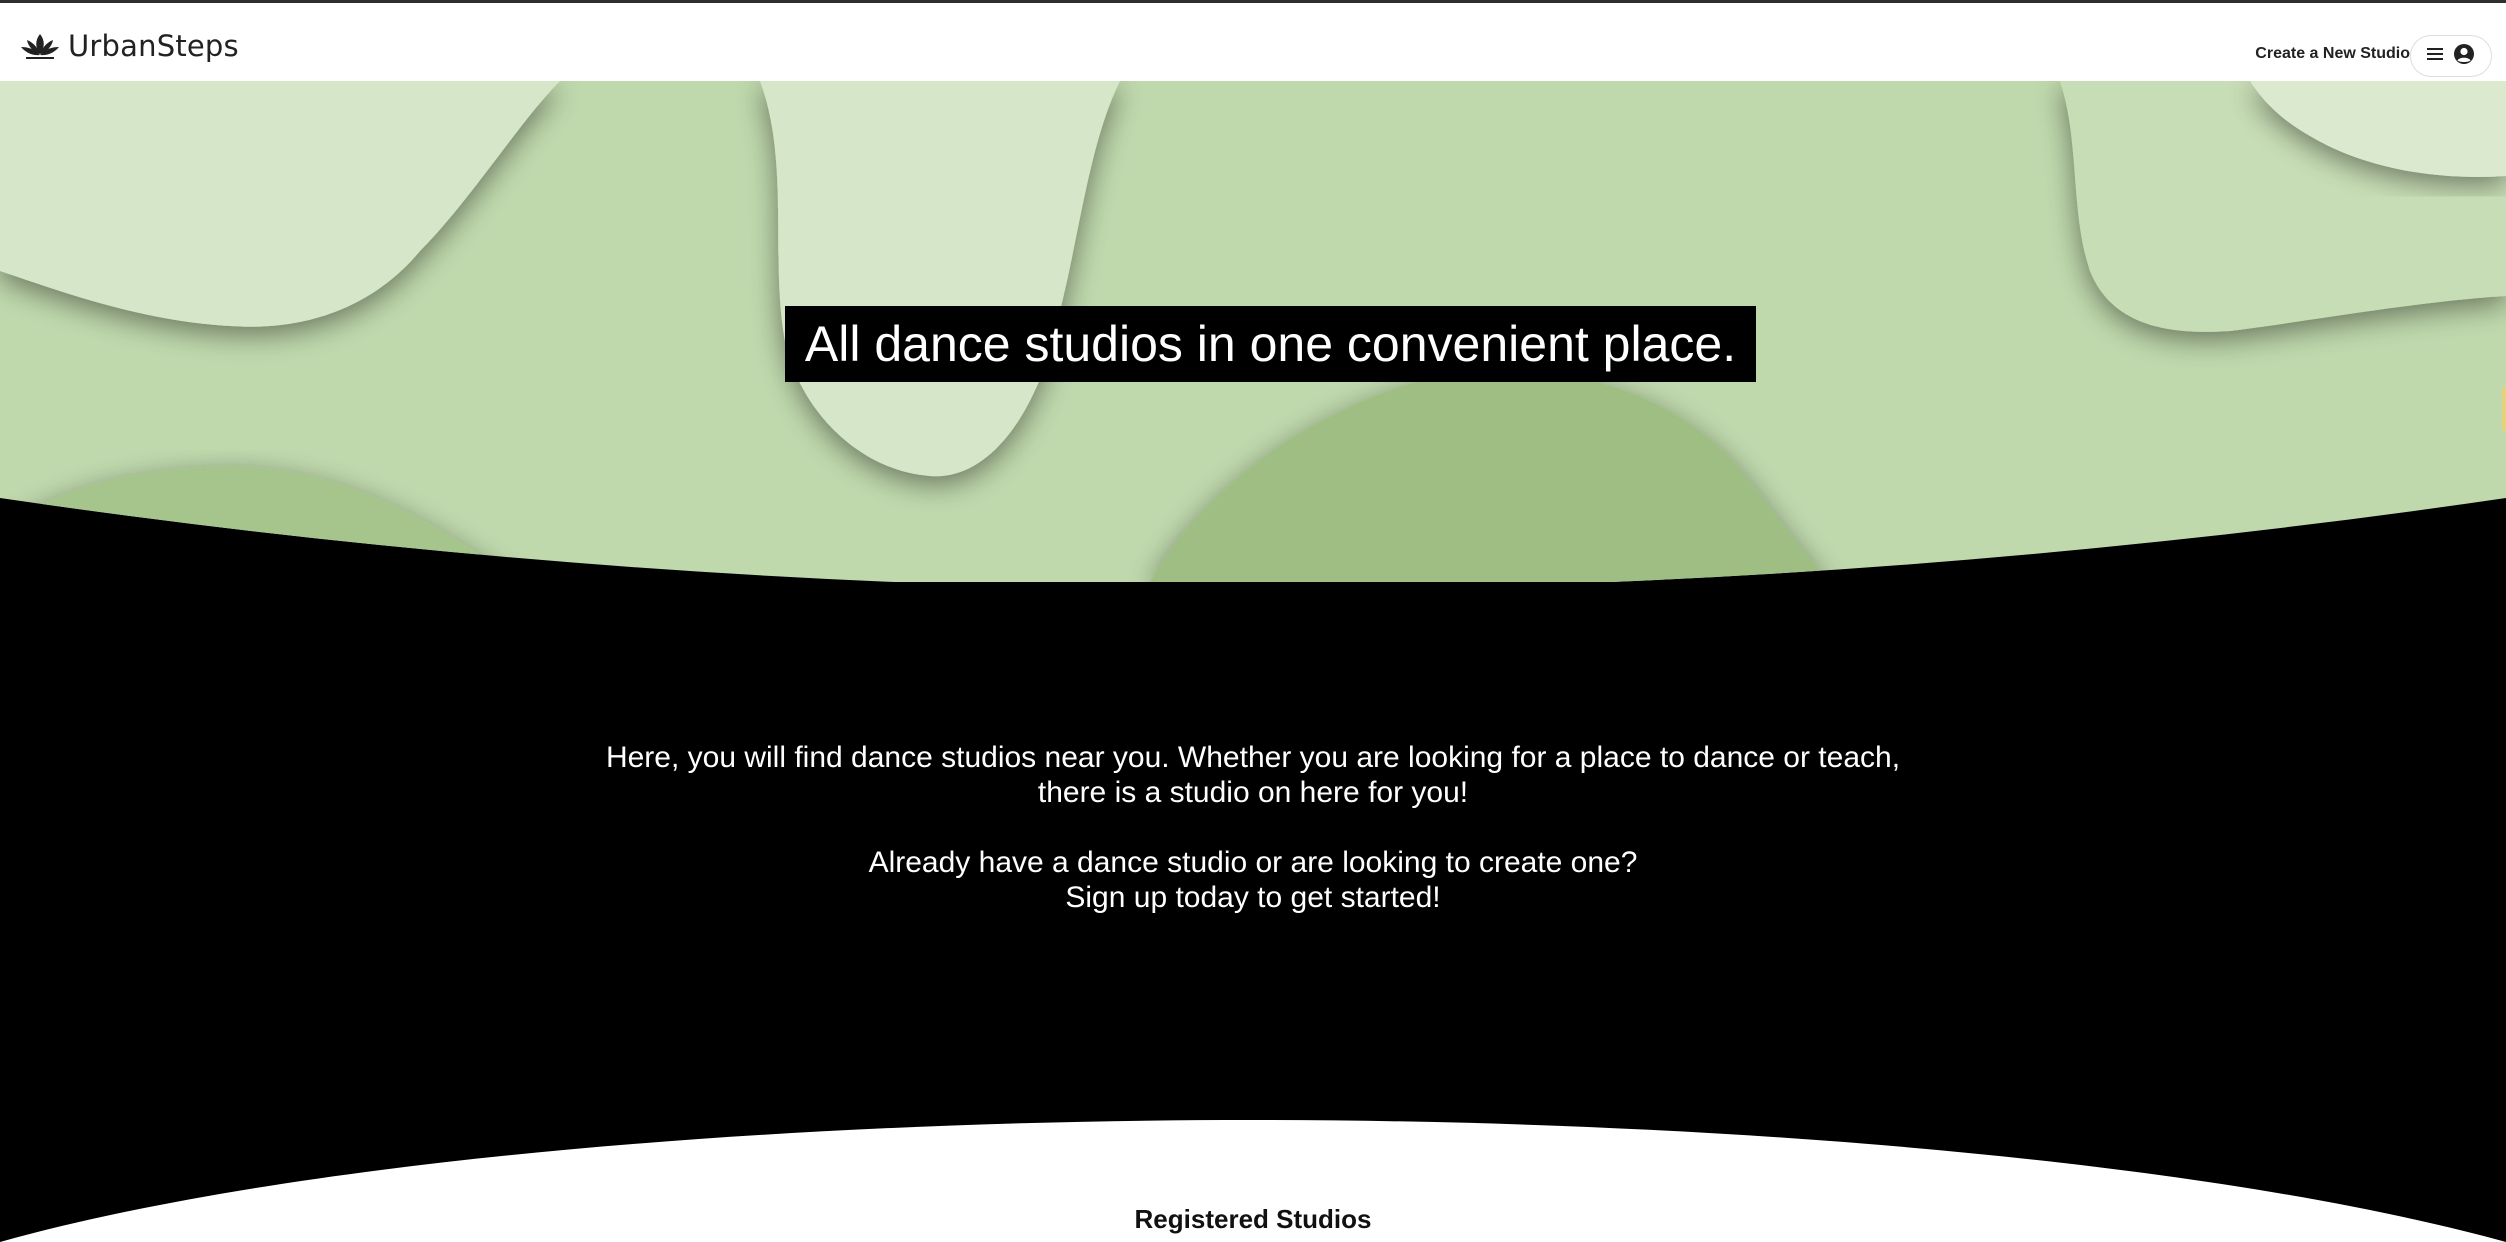  I want to click on brand-name: UrbanSteps, so click(153, 46).